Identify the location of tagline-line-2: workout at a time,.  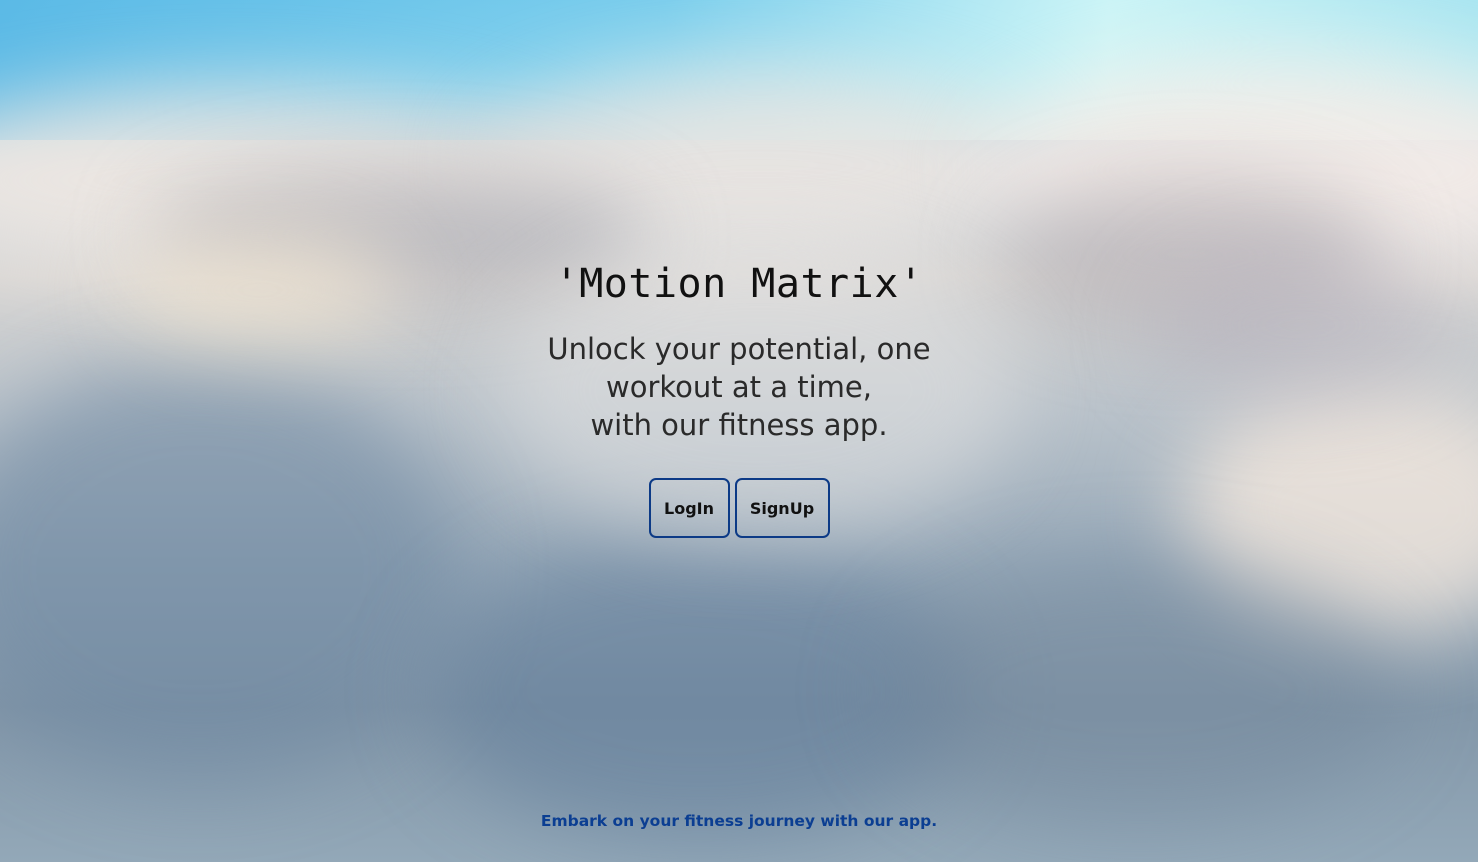
(739, 387).